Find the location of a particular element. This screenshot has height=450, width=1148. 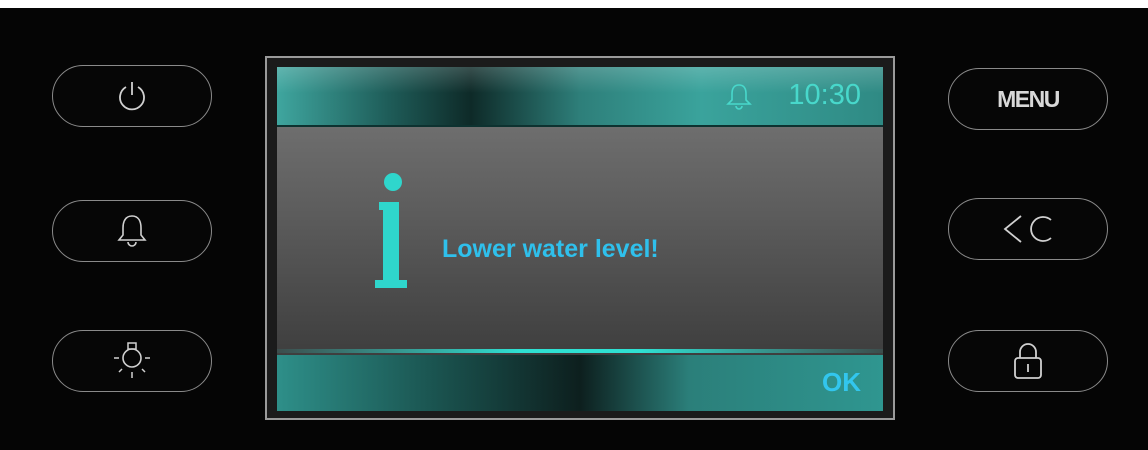

lock-button is located at coordinates (1028, 361).